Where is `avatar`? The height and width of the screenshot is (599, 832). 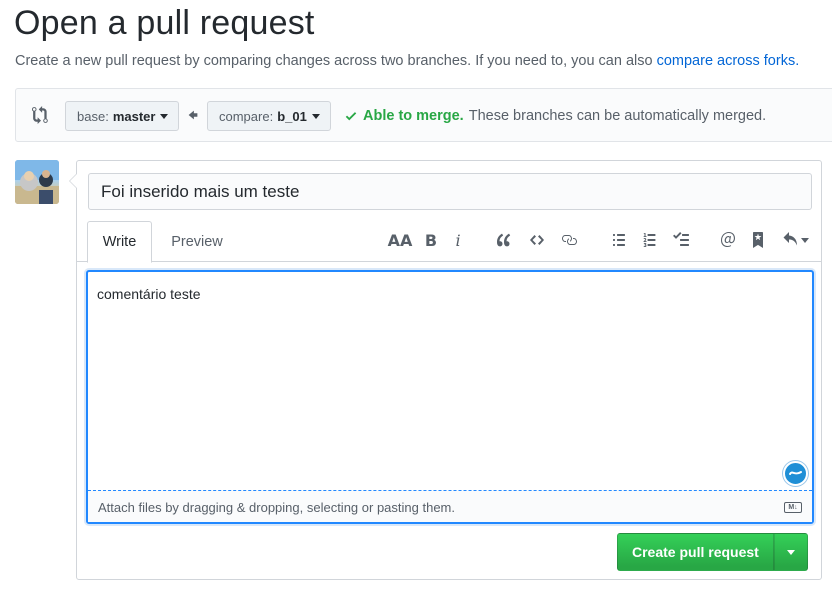 avatar is located at coordinates (37, 182).